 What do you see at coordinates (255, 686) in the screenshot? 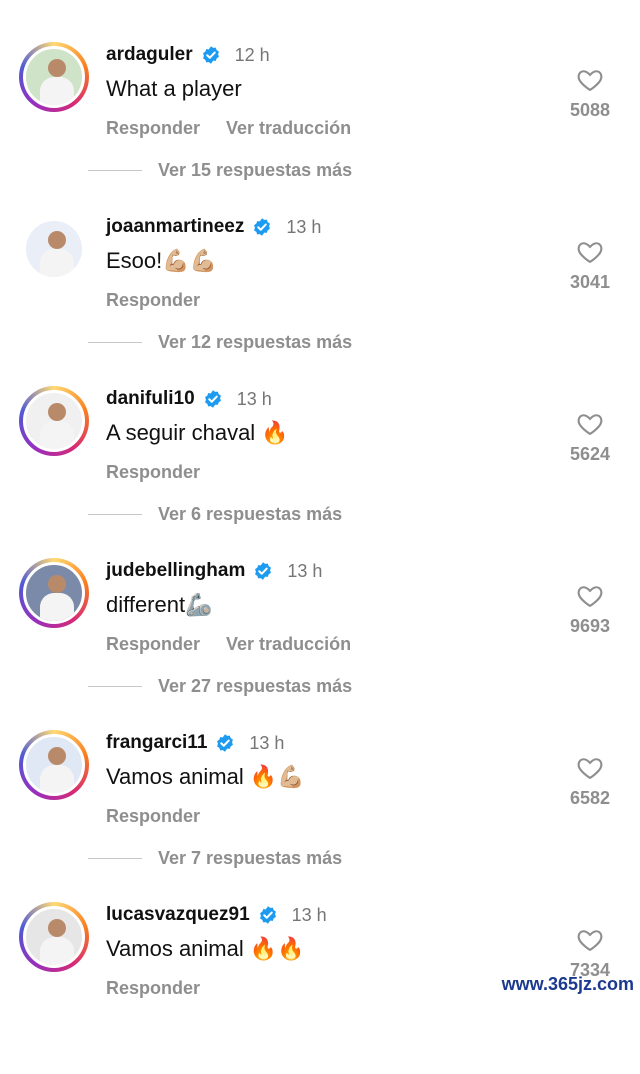
I see `view-more-replies-label: Ver 27 respuestas más` at bounding box center [255, 686].